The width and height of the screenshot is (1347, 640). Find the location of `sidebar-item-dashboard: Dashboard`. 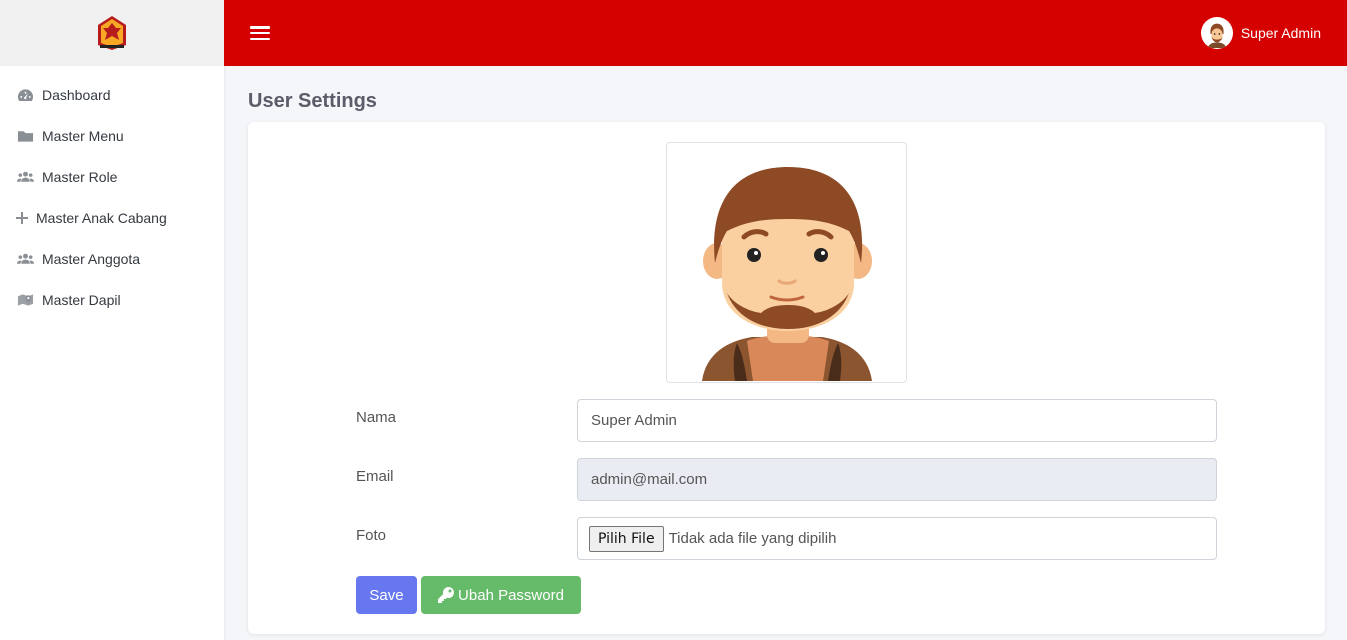

sidebar-item-dashboard: Dashboard is located at coordinates (112, 94).